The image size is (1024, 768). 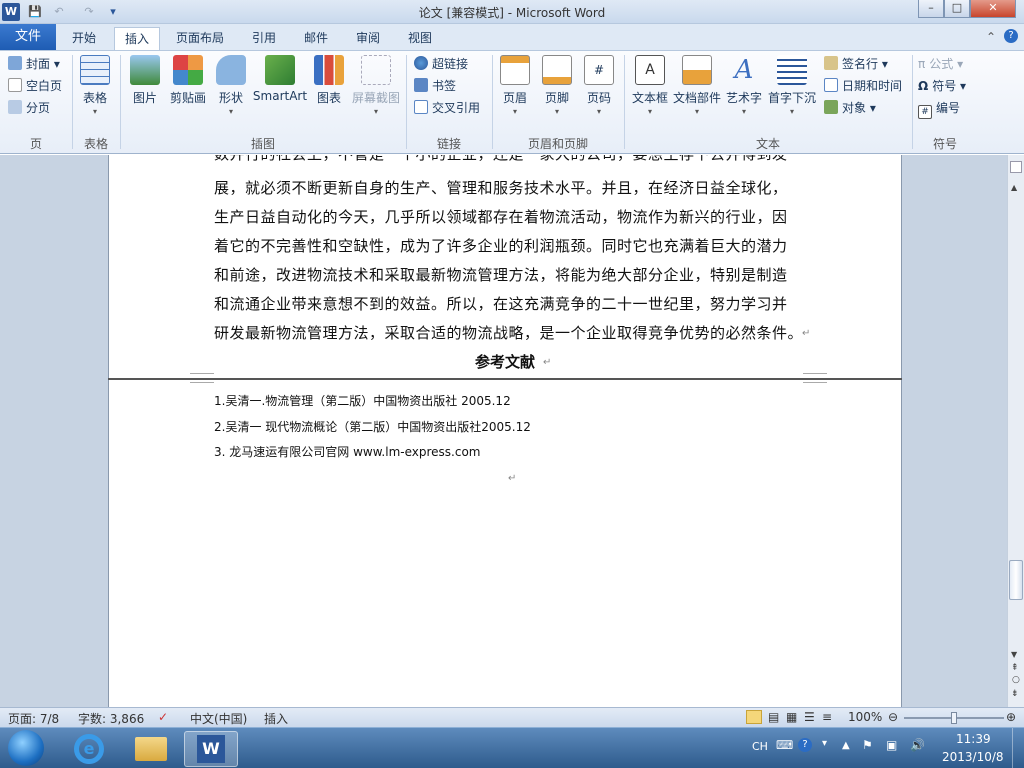 I want to click on draft-view-icon: ≡, so click(x=827, y=717).